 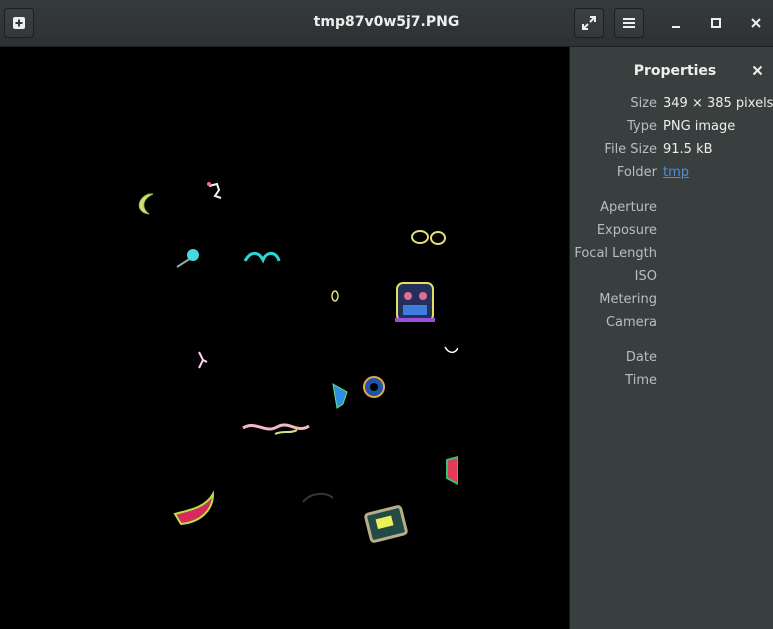 What do you see at coordinates (671, 383) in the screenshot?
I see `prop-time: Time` at bounding box center [671, 383].